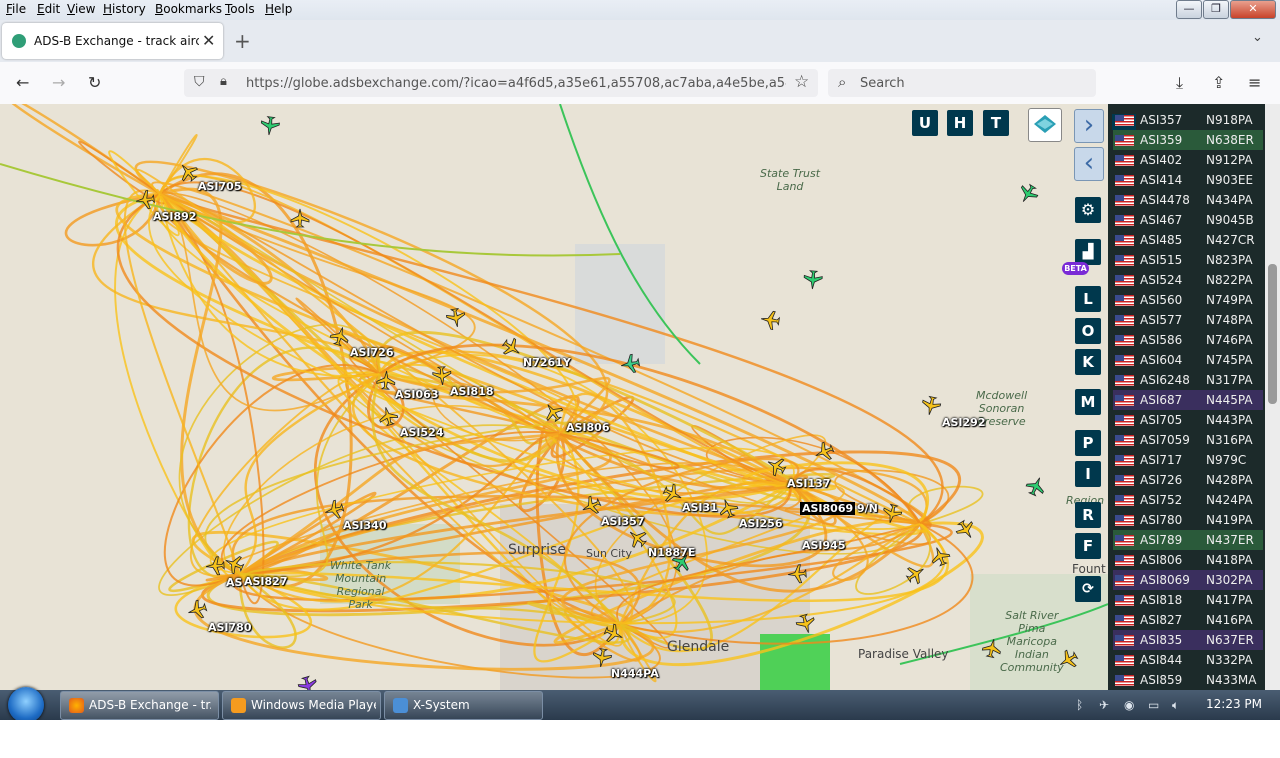 The image size is (1280, 758). What do you see at coordinates (242, 41) in the screenshot?
I see `new-tab-button: +` at bounding box center [242, 41].